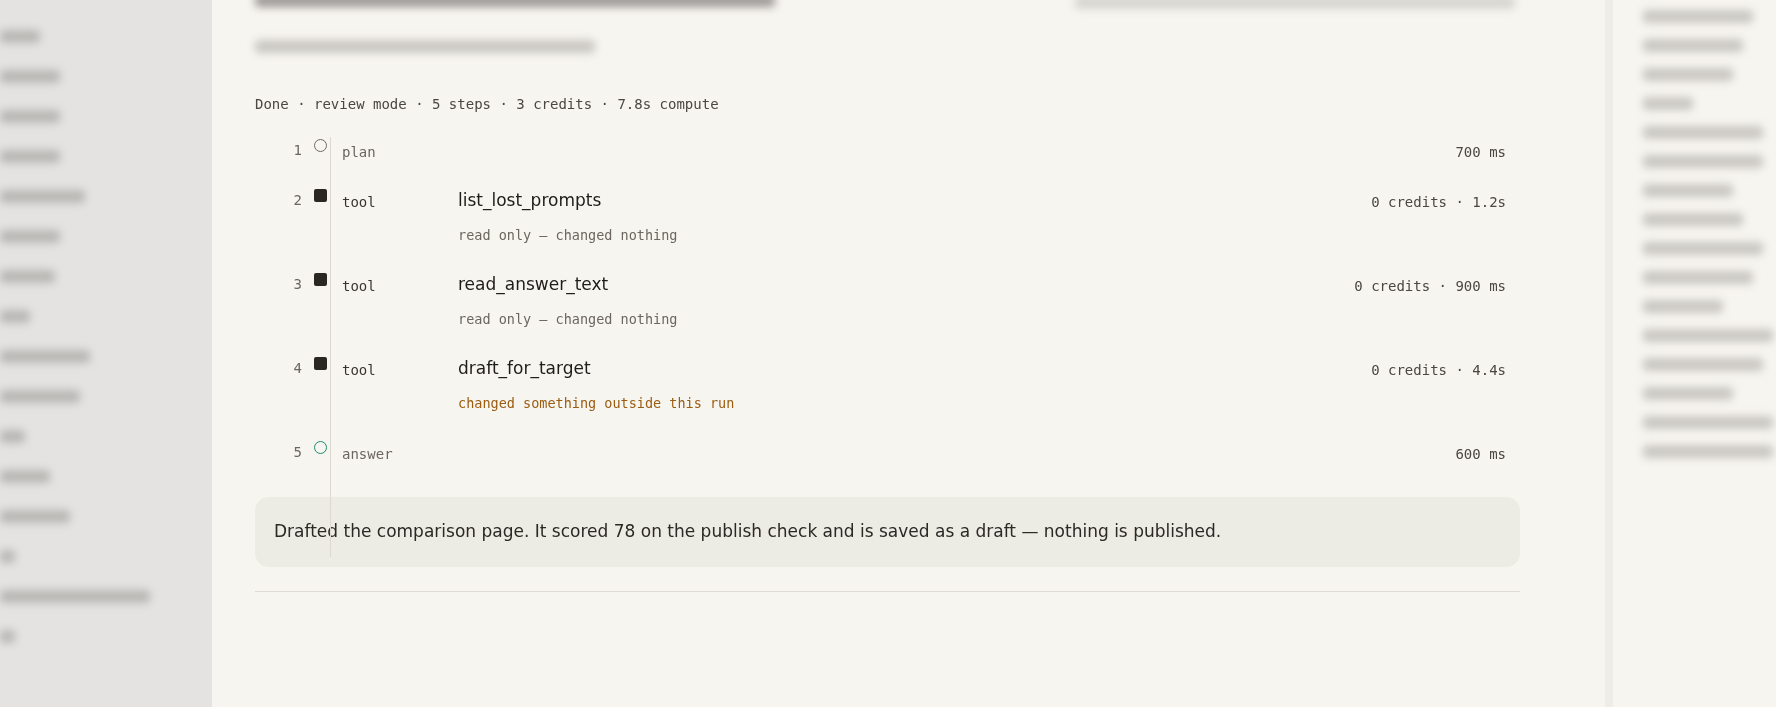 The image size is (1776, 707). Describe the element at coordinates (297, 368) in the screenshot. I see `step-number: 4` at that location.